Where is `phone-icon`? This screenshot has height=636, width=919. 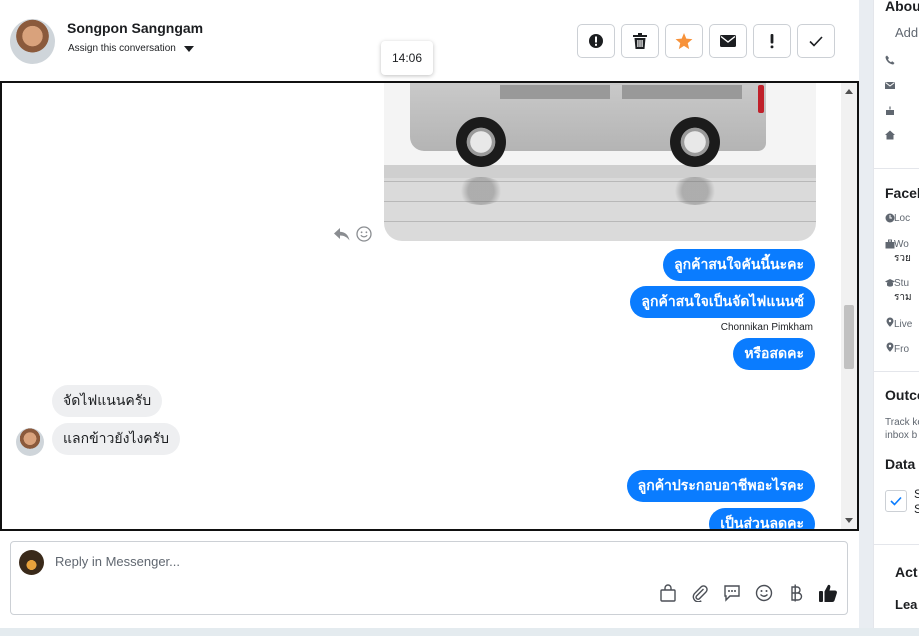
phone-icon is located at coordinates (890, 60).